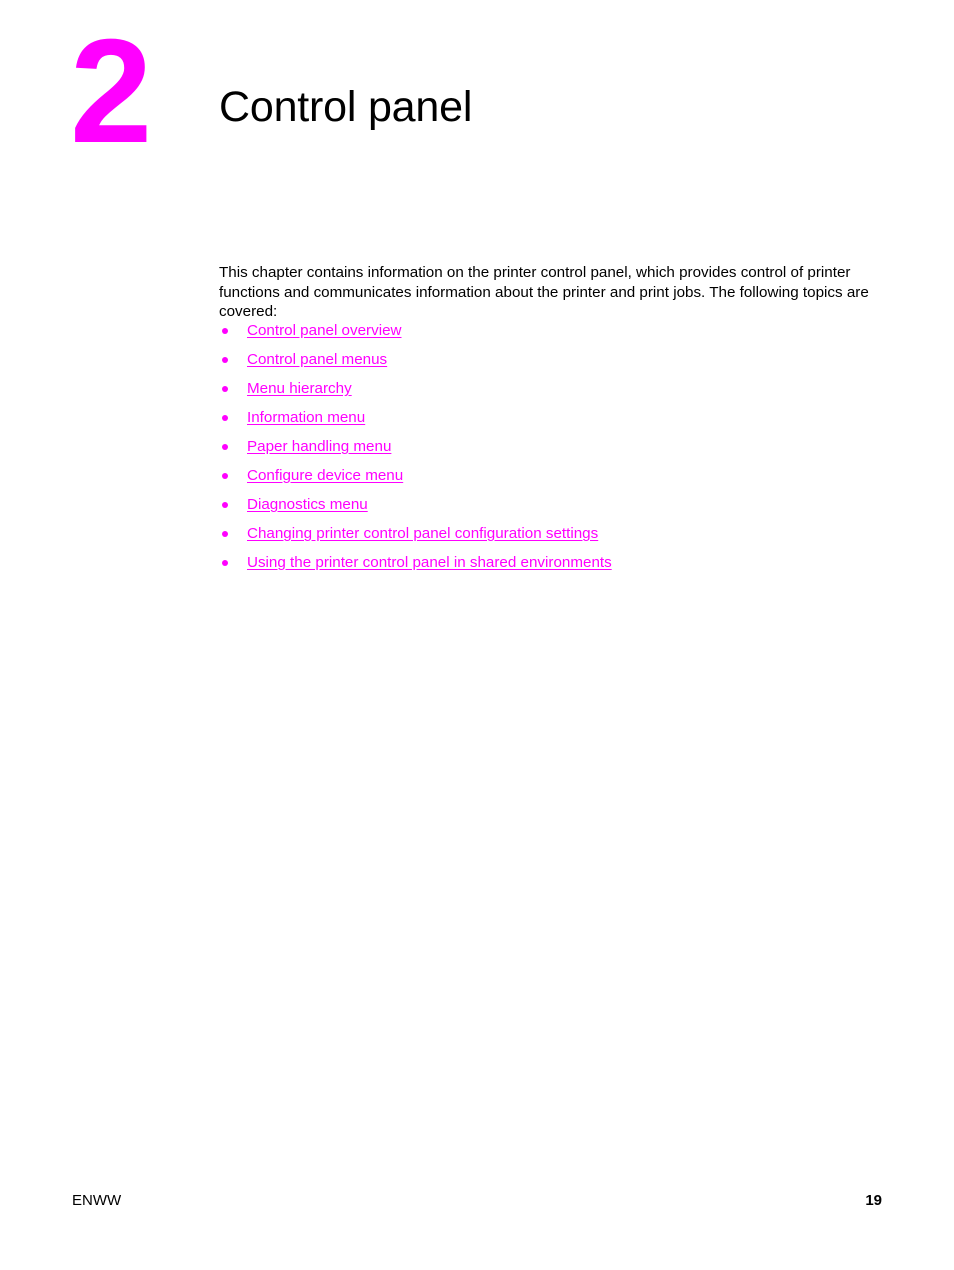 The image size is (954, 1270). I want to click on topic-link-configure-device-menu: Configure device menu, so click(325, 475).